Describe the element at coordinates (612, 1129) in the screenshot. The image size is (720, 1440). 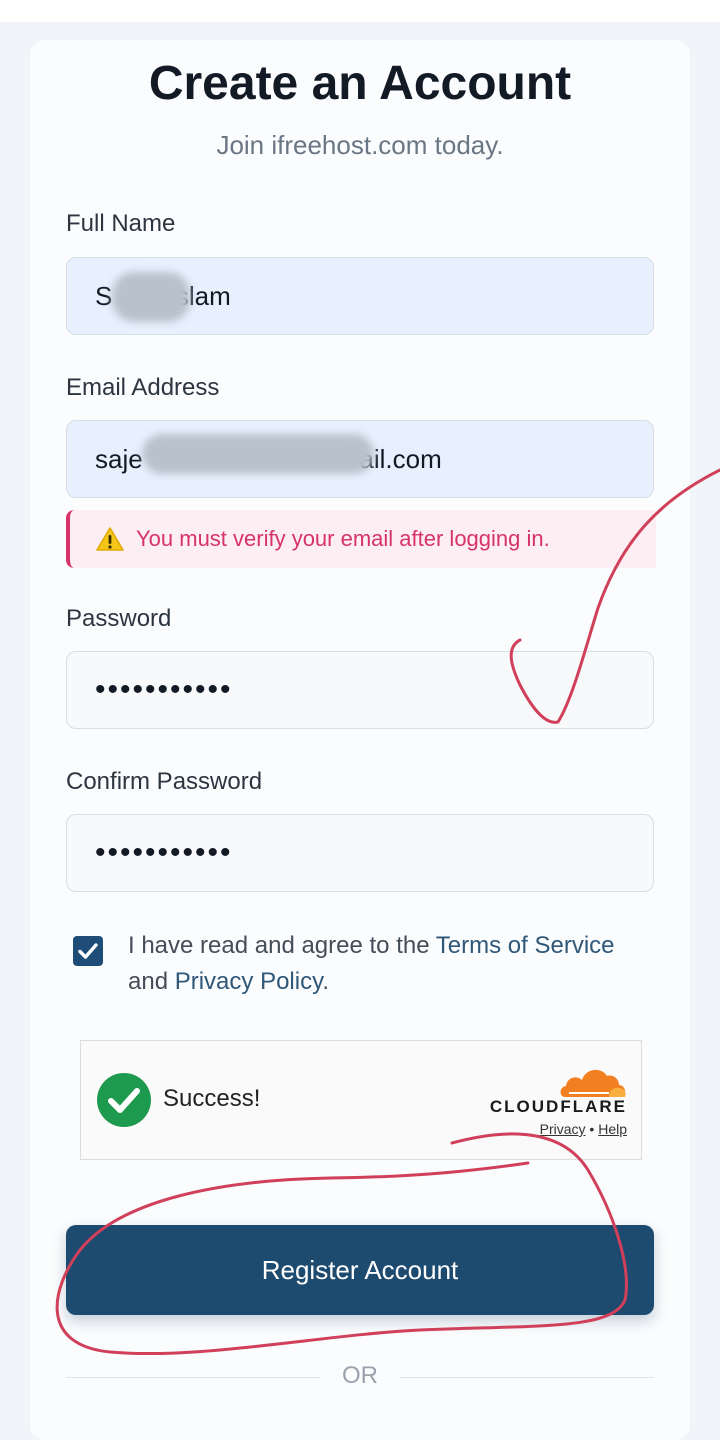
I see `cloudflare-help-link: Help` at that location.